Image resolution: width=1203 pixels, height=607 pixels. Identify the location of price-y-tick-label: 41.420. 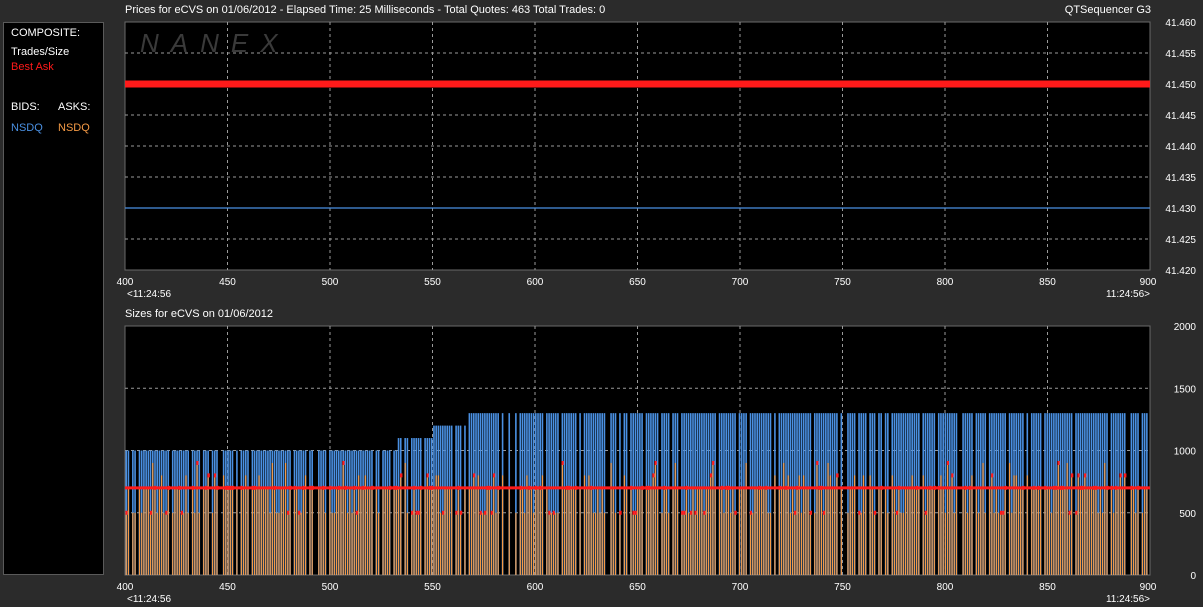
(1180, 271).